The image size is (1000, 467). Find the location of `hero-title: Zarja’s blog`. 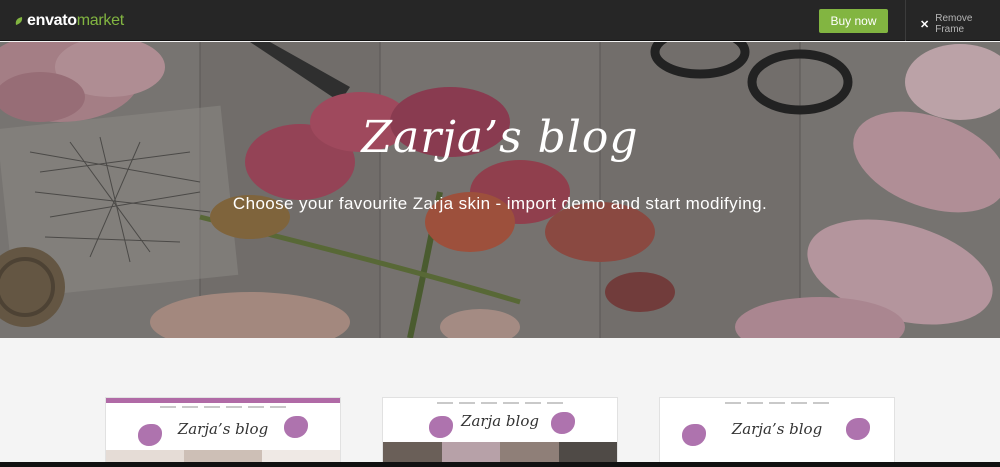

hero-title: Zarja’s blog is located at coordinates (500, 137).